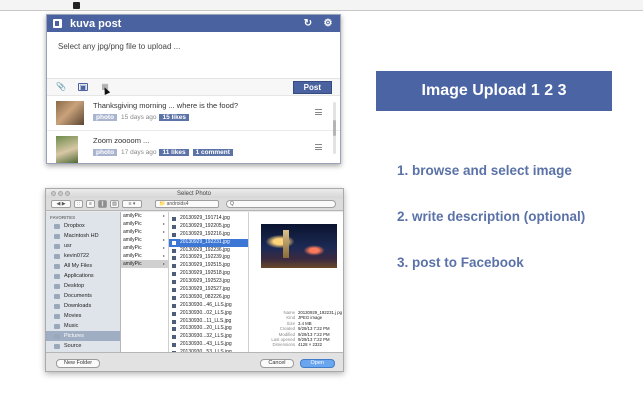 The width and height of the screenshot is (643, 402). Describe the element at coordinates (205, 257) in the screenshot. I see `file-name: 20130929_192239.jpg` at that location.